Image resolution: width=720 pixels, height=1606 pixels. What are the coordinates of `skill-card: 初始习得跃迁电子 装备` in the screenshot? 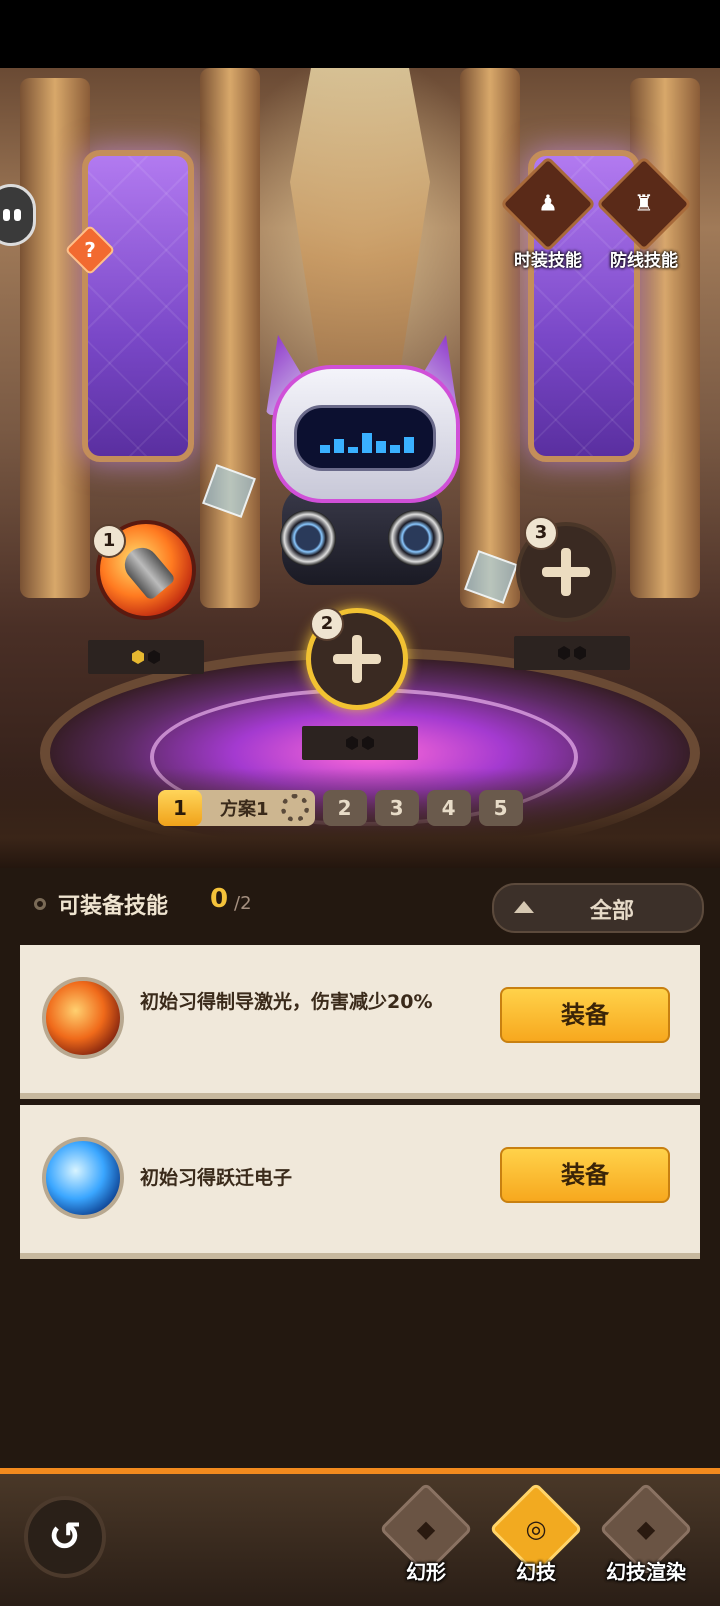 It's located at (360, 1182).